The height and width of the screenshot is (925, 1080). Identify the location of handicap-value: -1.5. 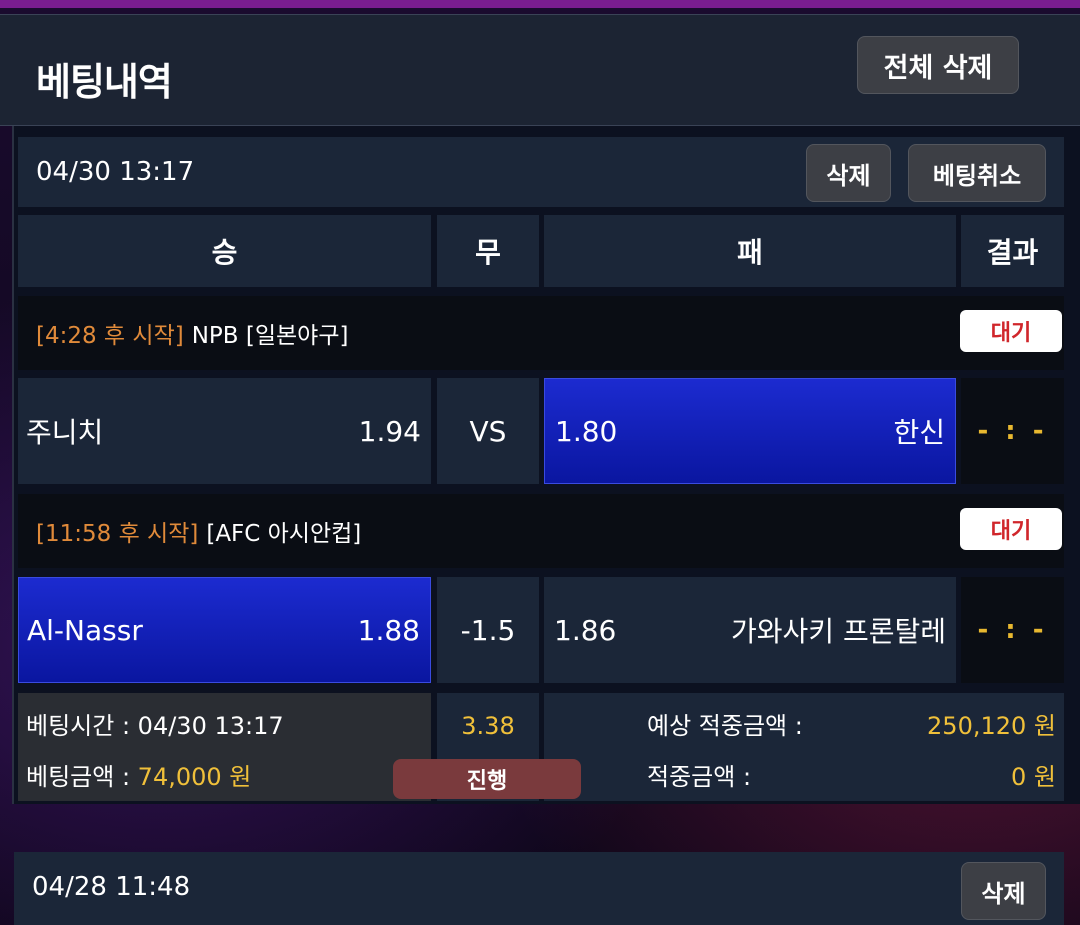
(488, 630).